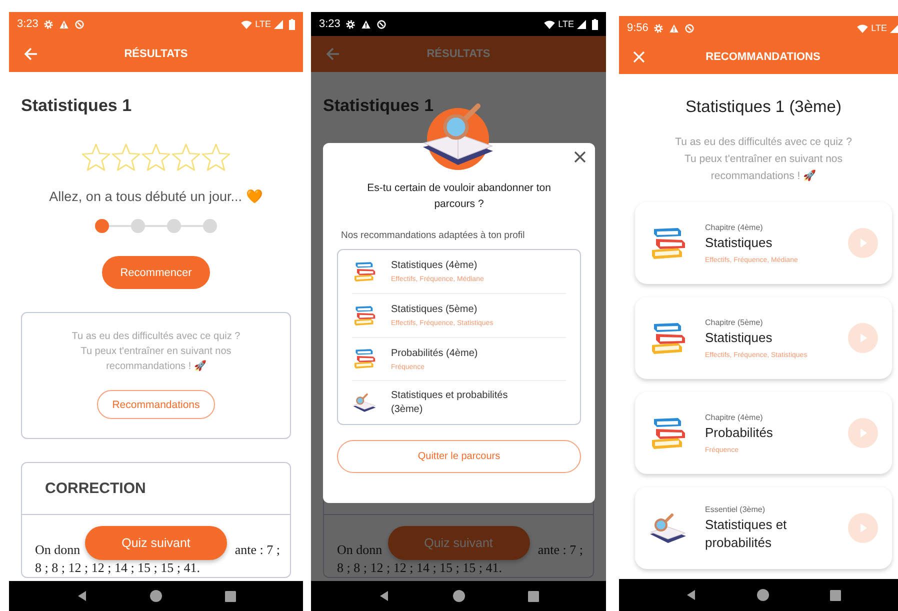 This screenshot has height=611, width=898. Describe the element at coordinates (459, 196) in the screenshot. I see `dialog-question: Es-tu certain de vouloir abandonner ton parcours ?` at that location.